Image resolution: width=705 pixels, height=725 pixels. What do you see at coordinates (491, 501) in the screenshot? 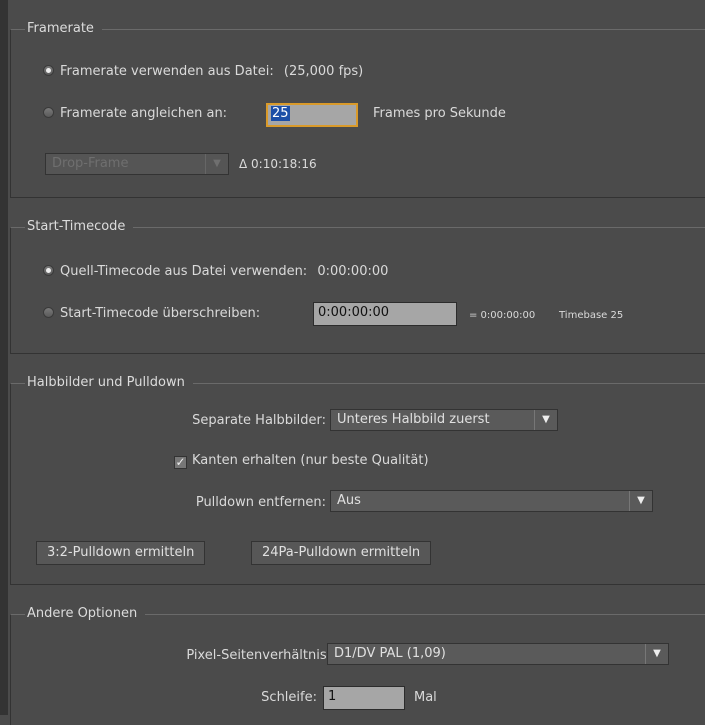
I see `remove-pulldown-dropdown: Aus ▼` at bounding box center [491, 501].